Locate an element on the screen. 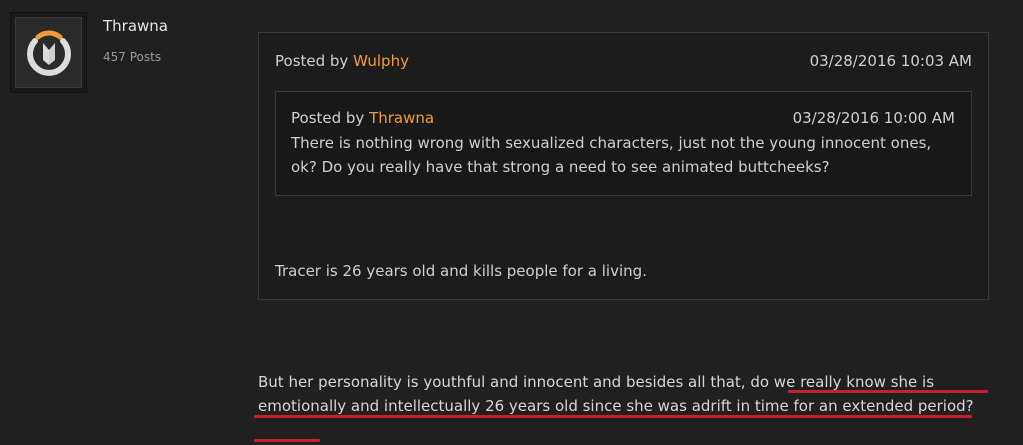 The image size is (1023, 445). author-post-count: 457 Posts is located at coordinates (132, 57).